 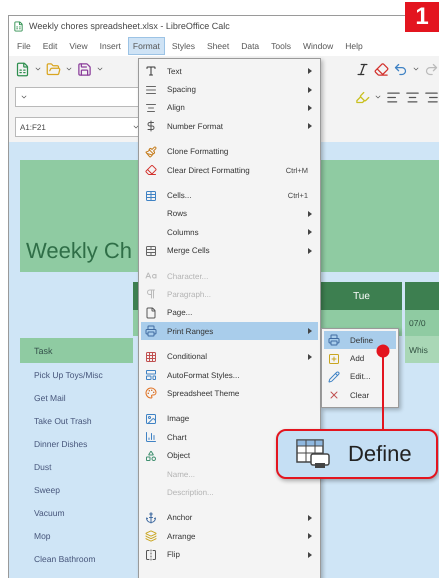 What do you see at coordinates (229, 517) in the screenshot?
I see `menu-item: Anchor` at bounding box center [229, 517].